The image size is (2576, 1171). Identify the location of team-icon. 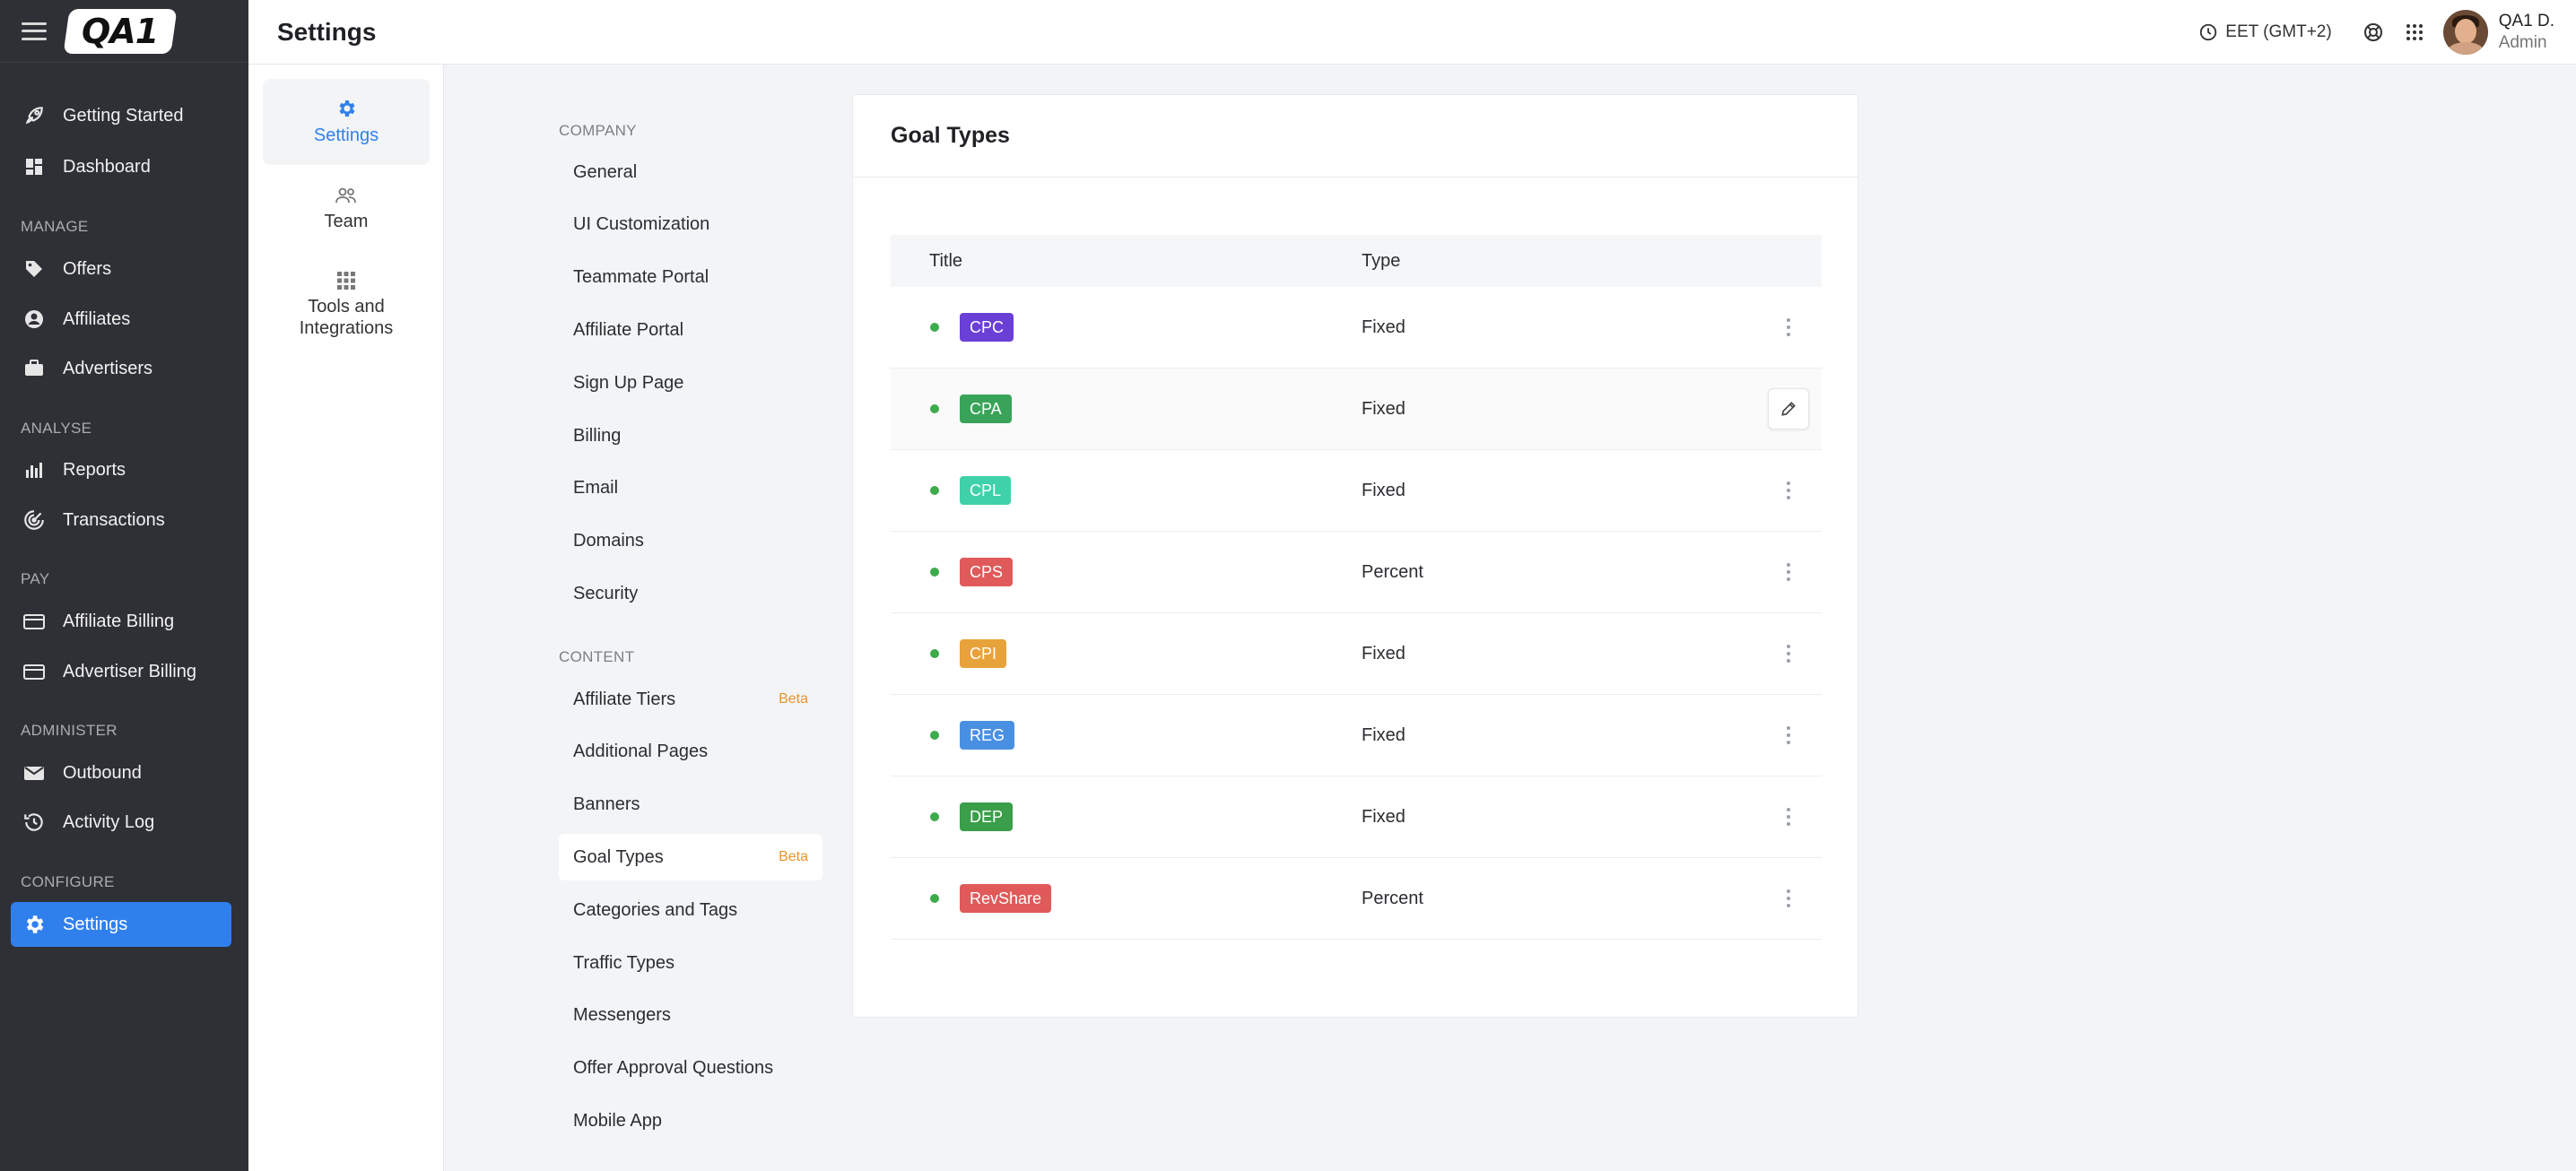
(345, 195).